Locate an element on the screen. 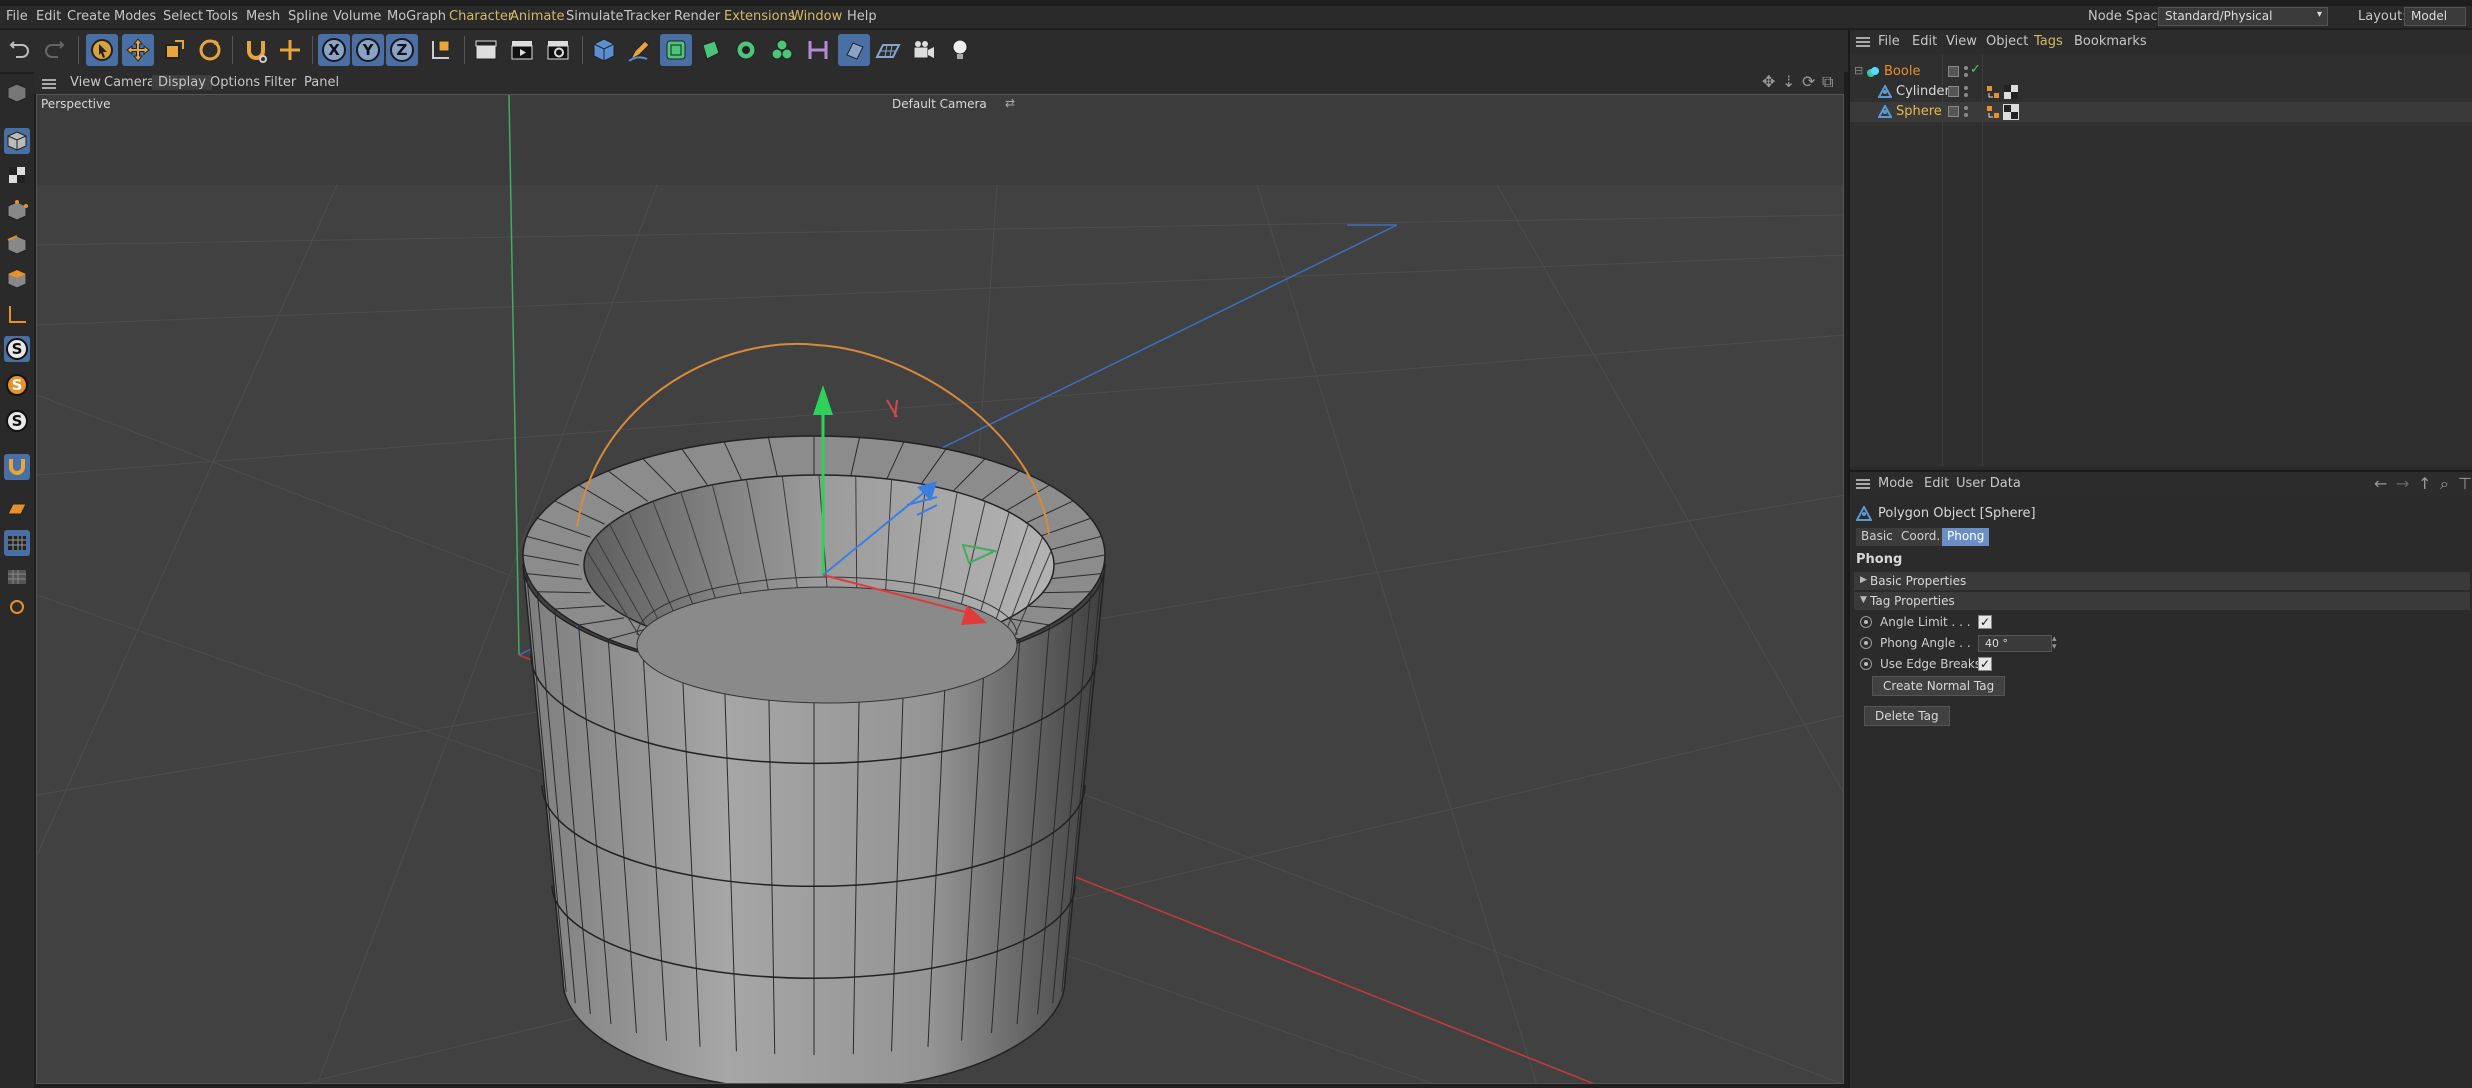 The width and height of the screenshot is (2472, 1088). am-menu-edit: Edit is located at coordinates (1936, 483).